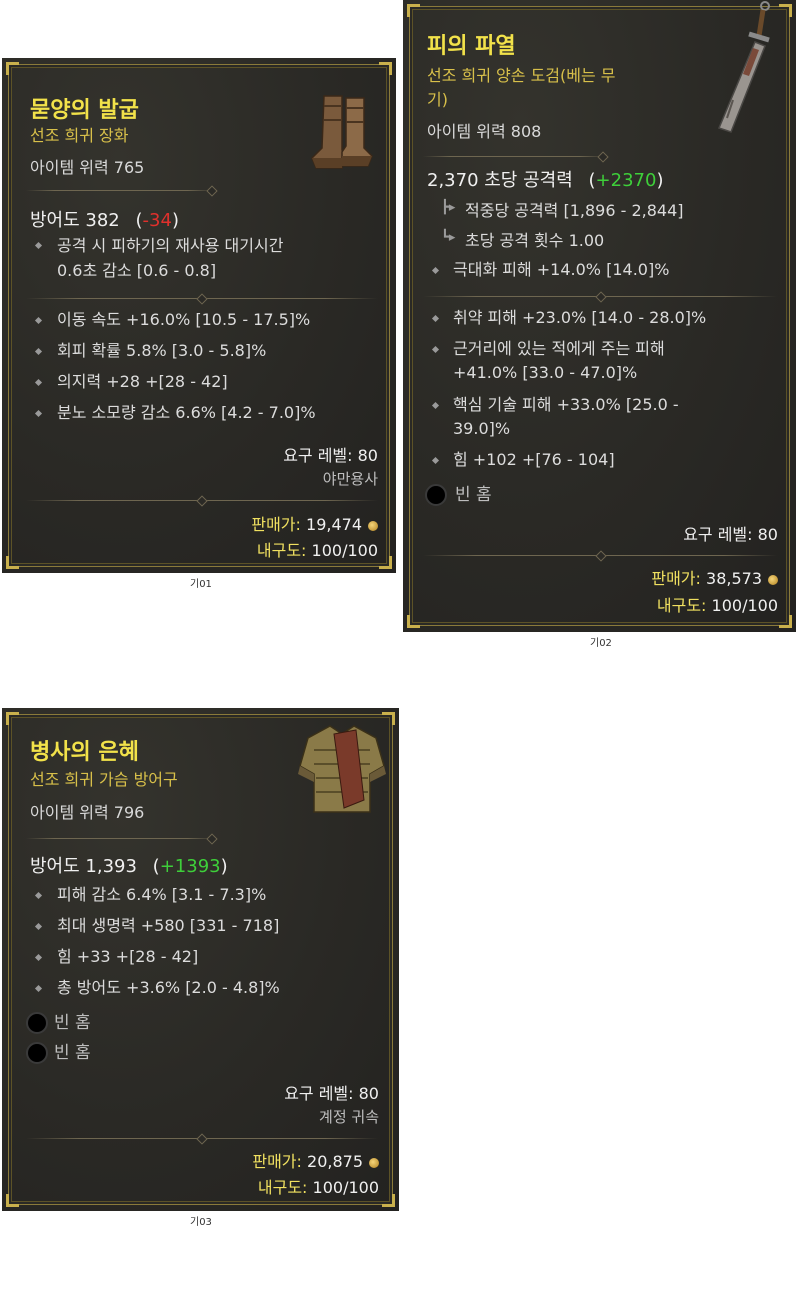 This screenshot has width=800, height=1290. I want to click on item-name: 묻양의 발굽, so click(84, 110).